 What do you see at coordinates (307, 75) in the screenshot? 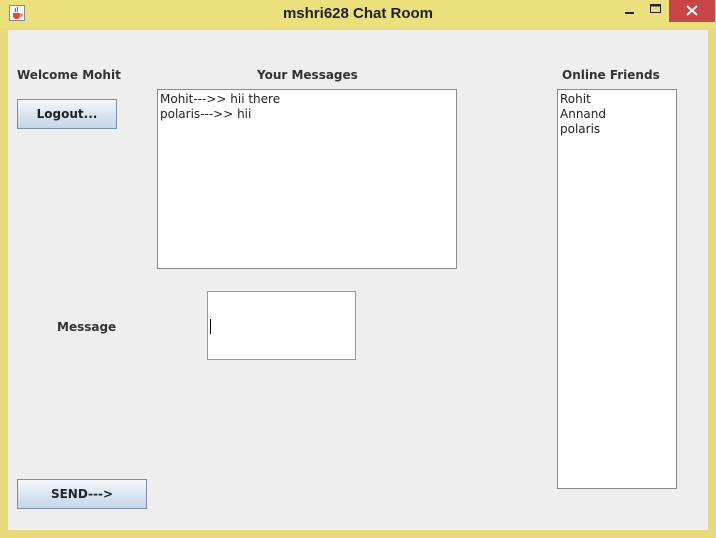
I see `messages-heading: Your Messages` at bounding box center [307, 75].